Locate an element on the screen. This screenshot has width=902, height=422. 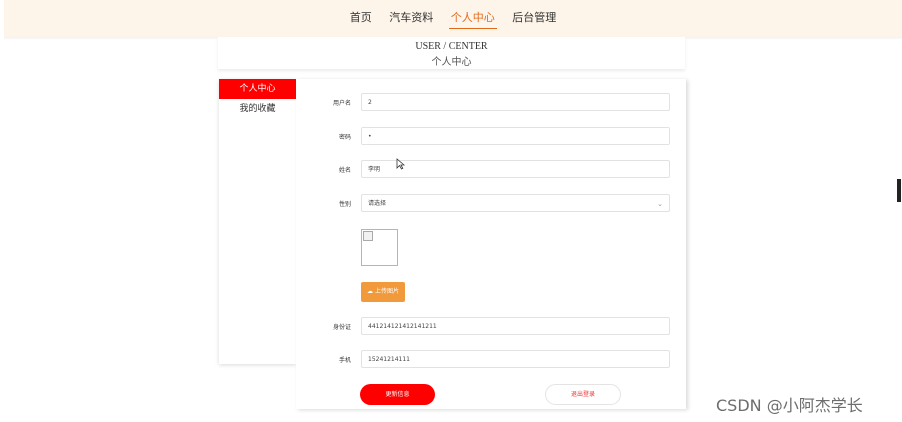
page-title-en: USER / CENTER is located at coordinates (451, 46).